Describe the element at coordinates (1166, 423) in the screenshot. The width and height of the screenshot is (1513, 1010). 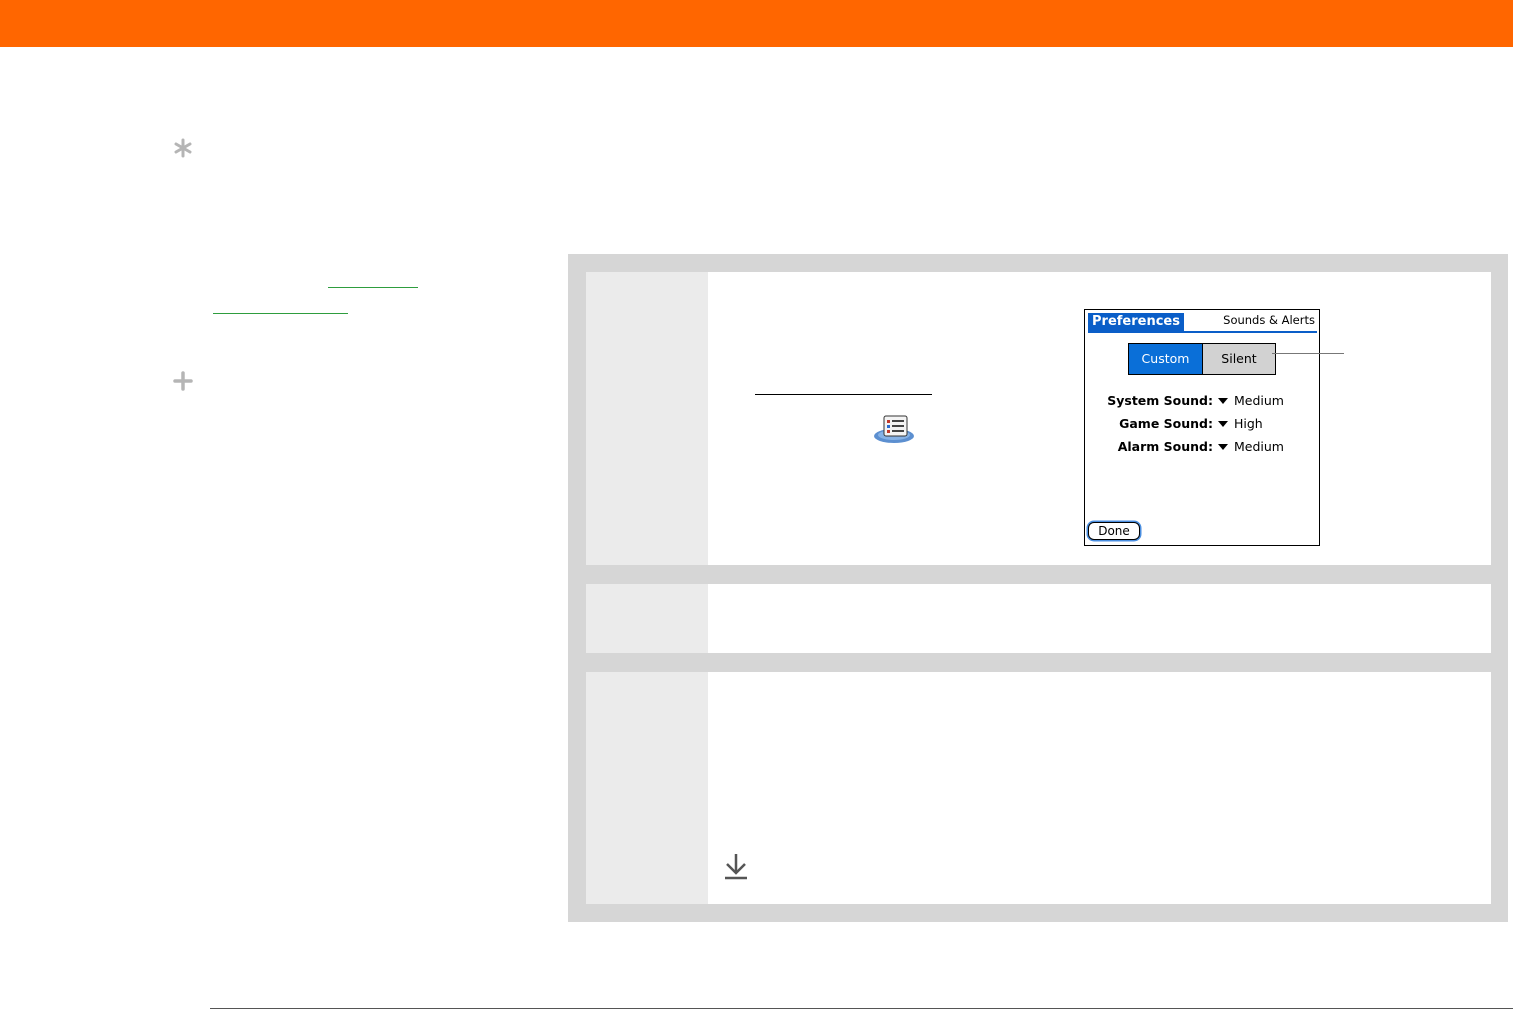
I see `game-sound-label: Game Sound:` at that location.